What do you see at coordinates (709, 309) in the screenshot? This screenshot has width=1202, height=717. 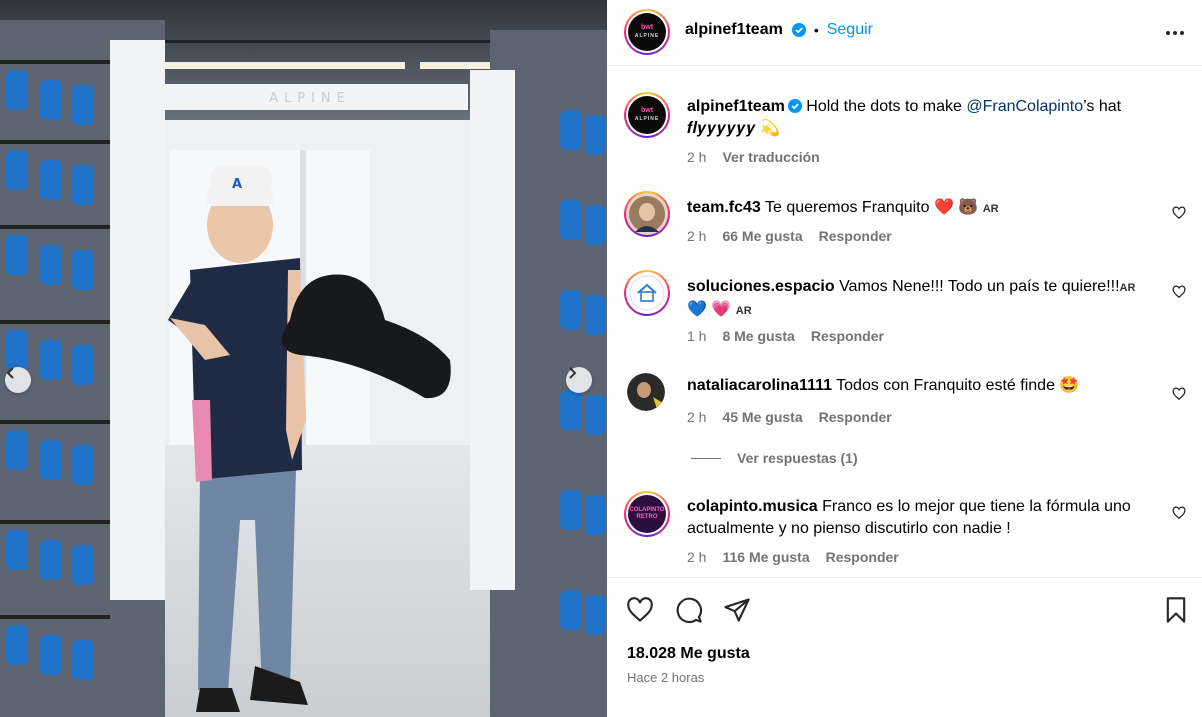 I see `comment-text-line2: 💙 💗` at bounding box center [709, 309].